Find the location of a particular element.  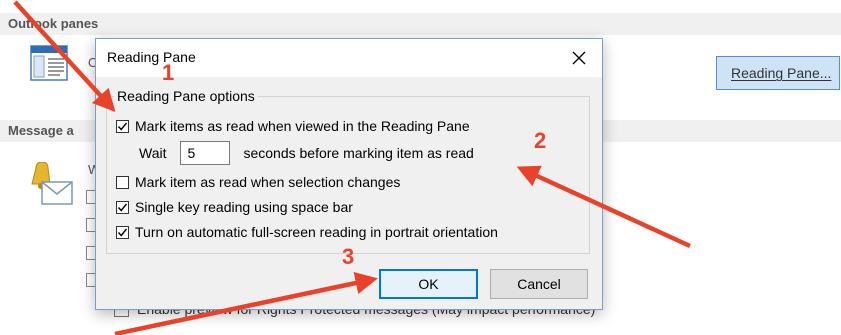

option-label: Mark item as read when selection changes is located at coordinates (268, 182).